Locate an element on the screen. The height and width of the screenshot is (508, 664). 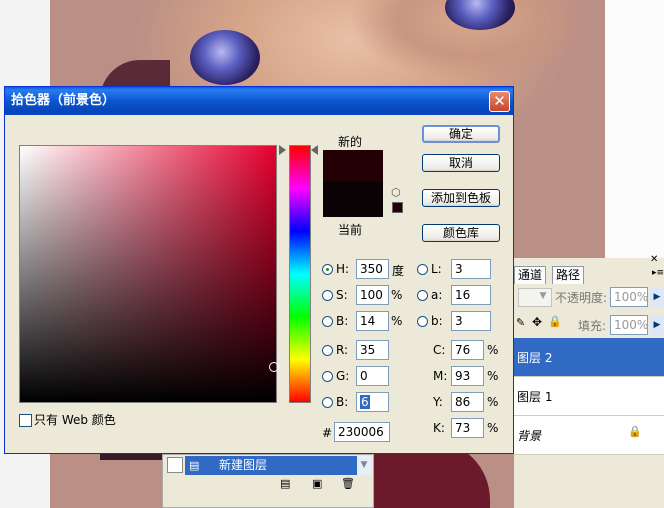
cube-icon: ⬡ is located at coordinates (397, 193).